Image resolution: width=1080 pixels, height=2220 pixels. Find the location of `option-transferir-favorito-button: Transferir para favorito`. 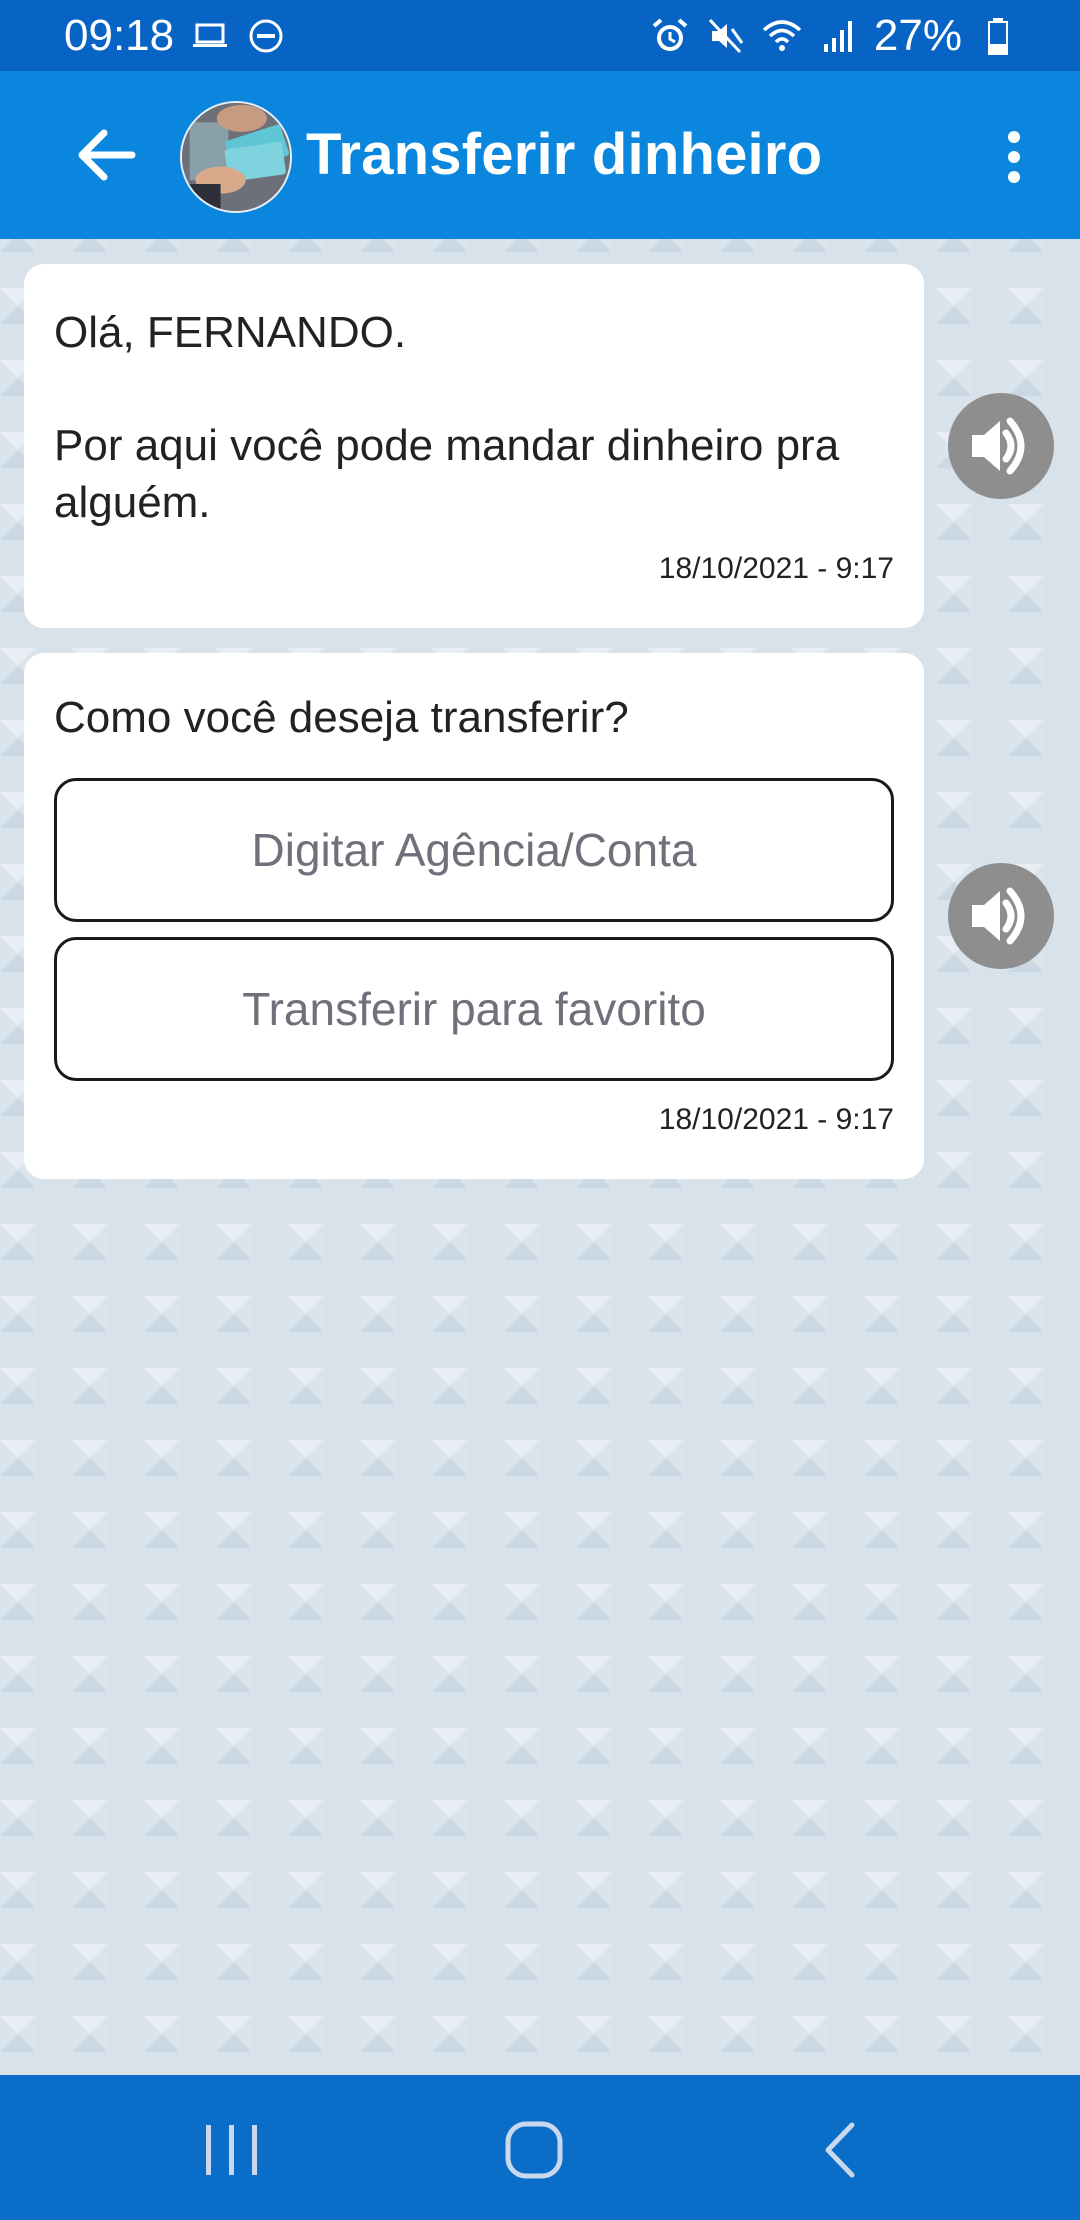

option-transferir-favorito-button: Transferir para favorito is located at coordinates (474, 1009).